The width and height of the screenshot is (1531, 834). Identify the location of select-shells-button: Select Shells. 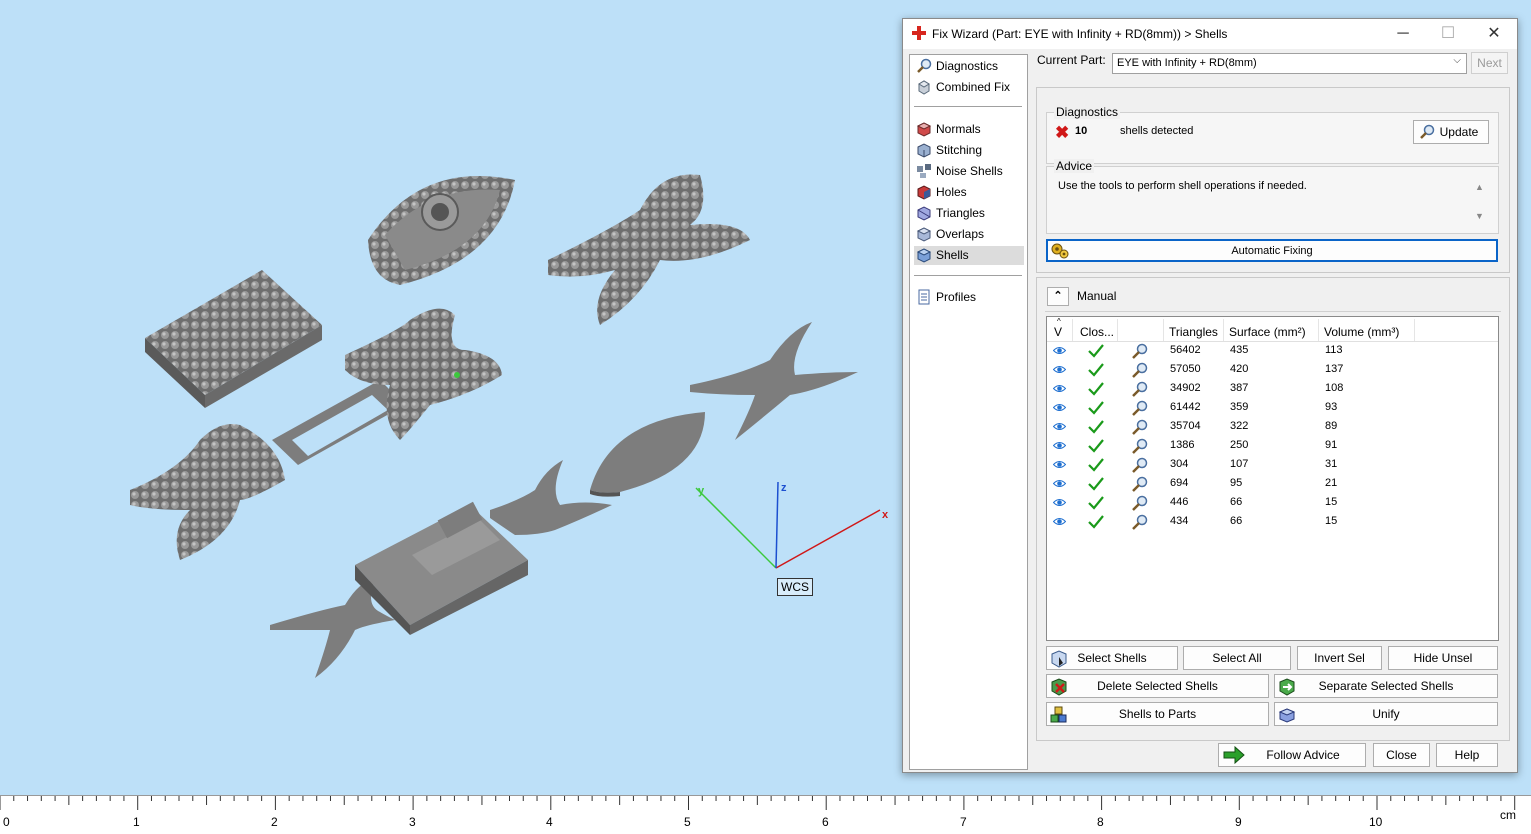
(1112, 658).